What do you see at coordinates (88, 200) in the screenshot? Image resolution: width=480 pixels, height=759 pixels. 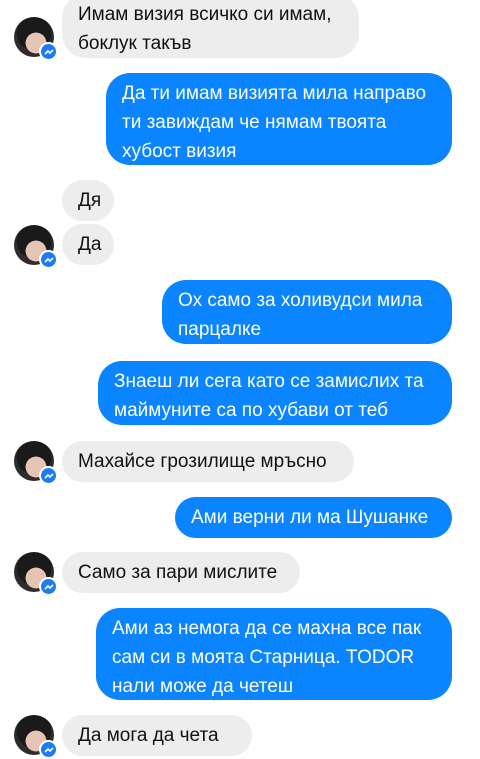 I see `message-bubble: Дя` at bounding box center [88, 200].